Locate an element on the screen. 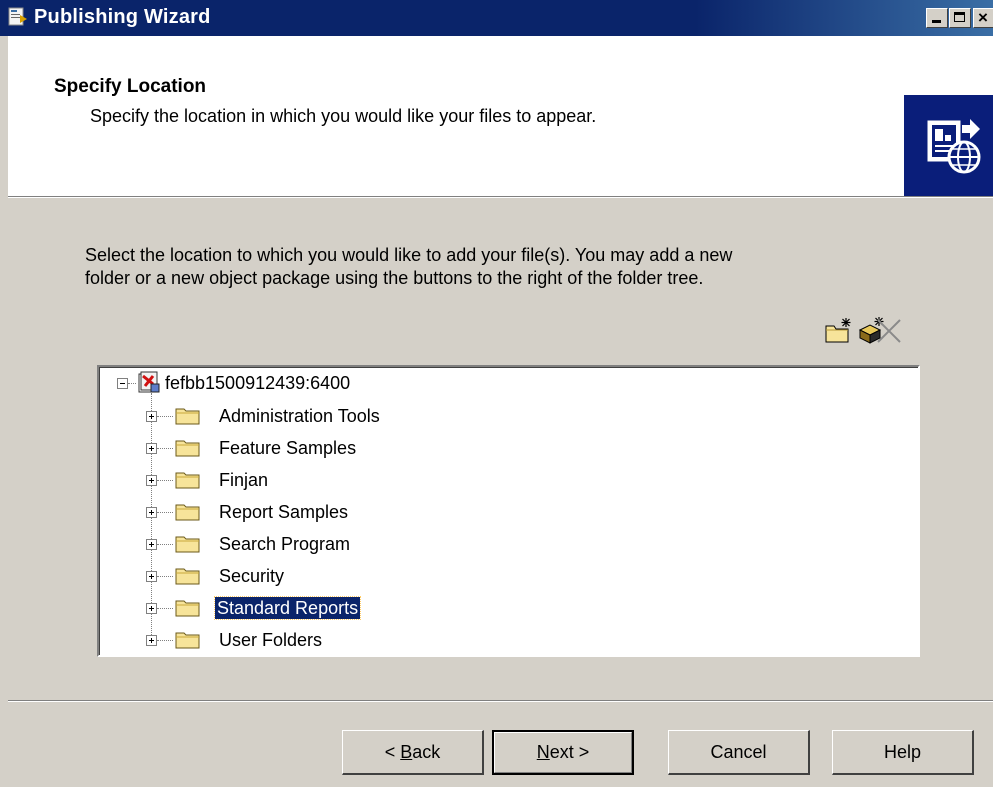 The height and width of the screenshot is (787, 993). tree-item-label: User Folders is located at coordinates (270, 640).